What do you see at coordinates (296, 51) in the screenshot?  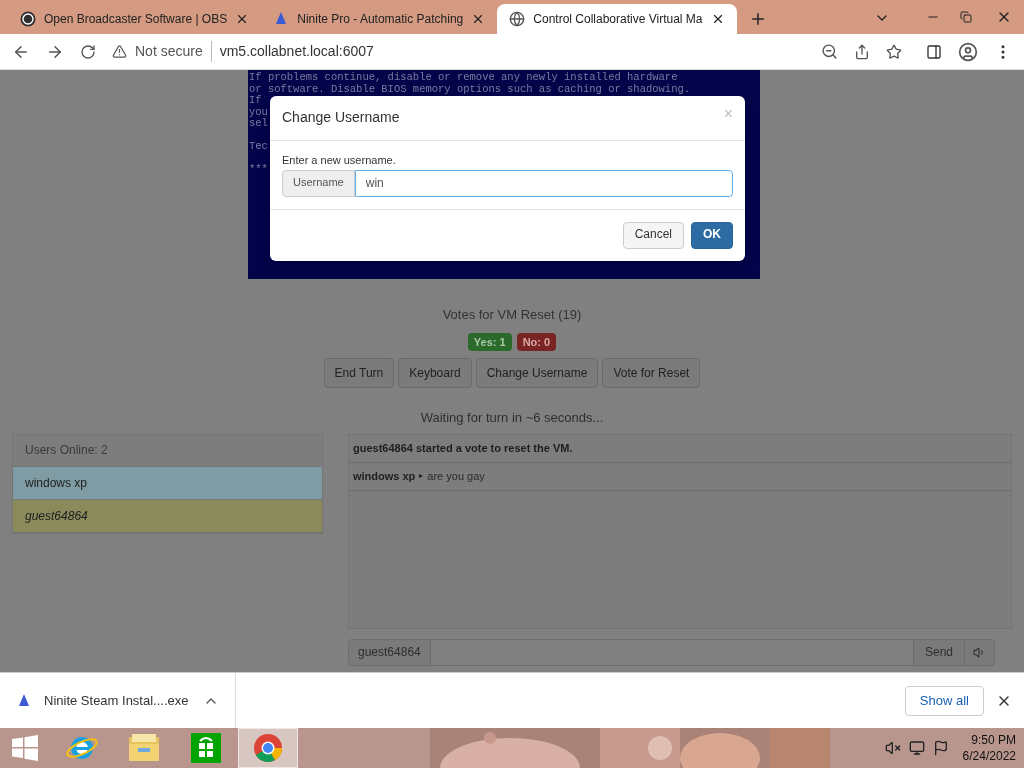 I see `url-text: vm5.collabnet.local:6007` at bounding box center [296, 51].